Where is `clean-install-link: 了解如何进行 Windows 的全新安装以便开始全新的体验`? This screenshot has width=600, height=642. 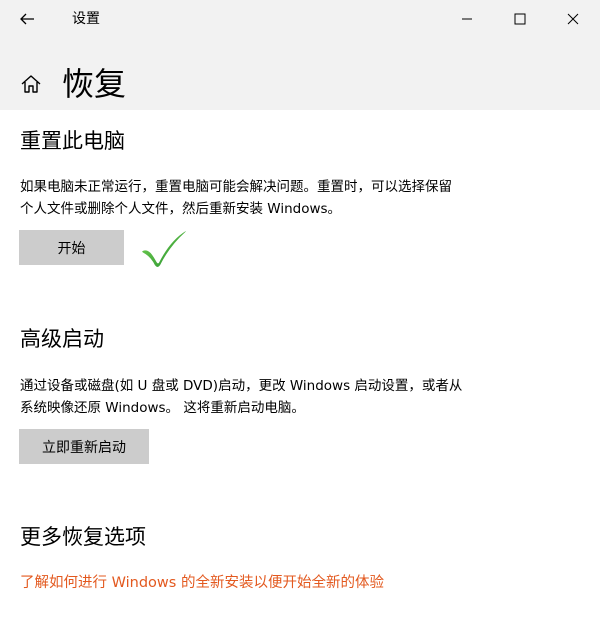
clean-install-link: 了解如何进行 Windows 的全新安装以便开始全新的体验 is located at coordinates (202, 583).